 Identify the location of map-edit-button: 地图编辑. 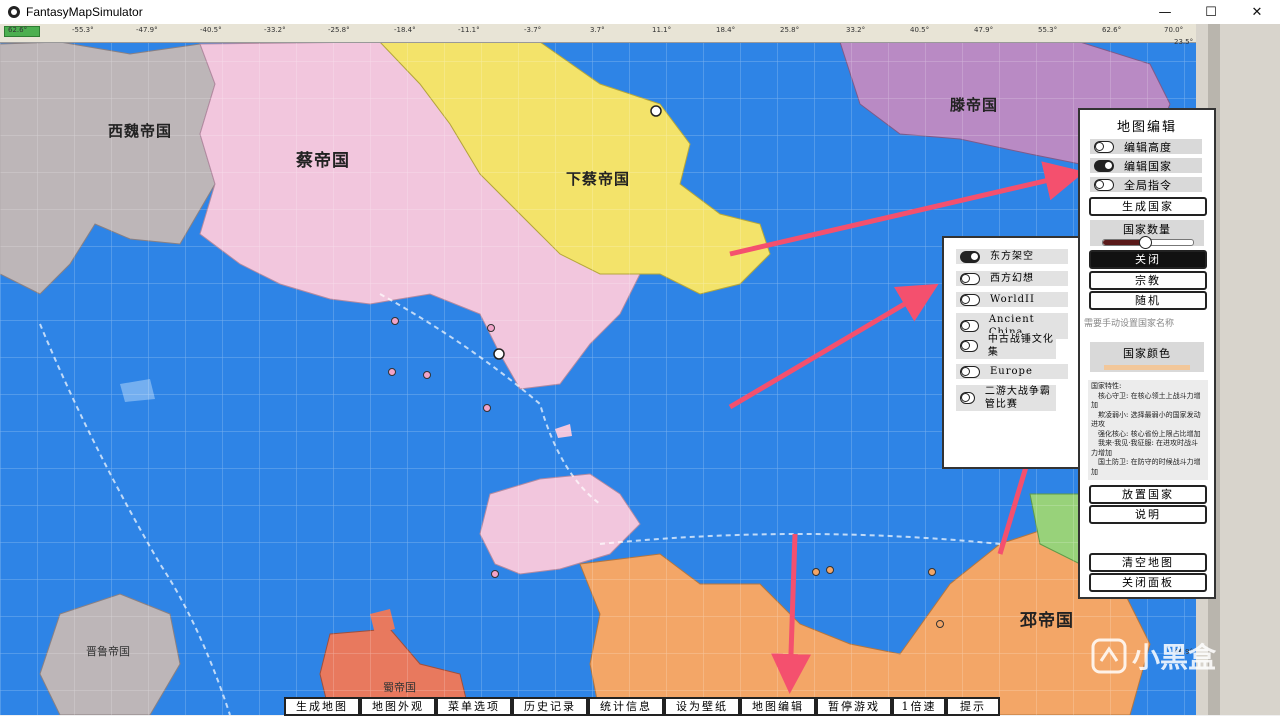
(778, 706).